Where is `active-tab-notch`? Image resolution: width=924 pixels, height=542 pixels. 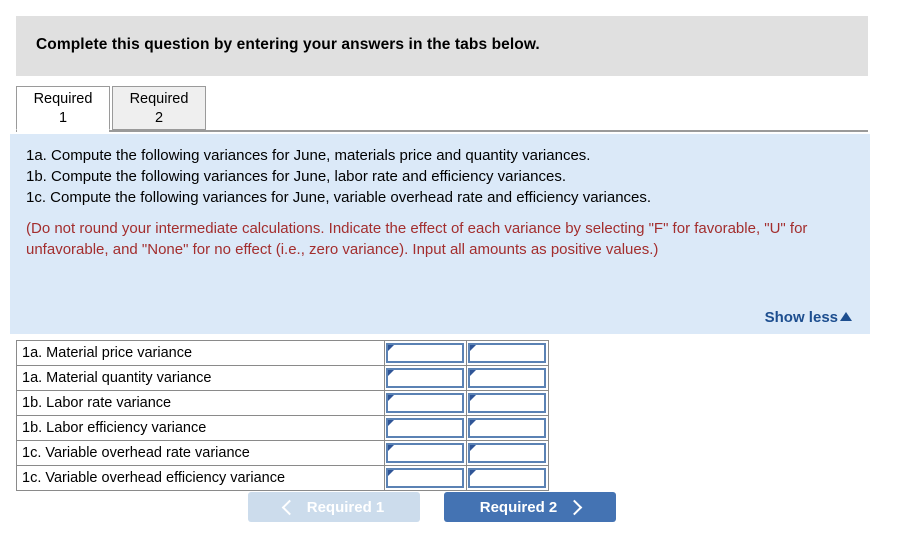 active-tab-notch is located at coordinates (63, 131).